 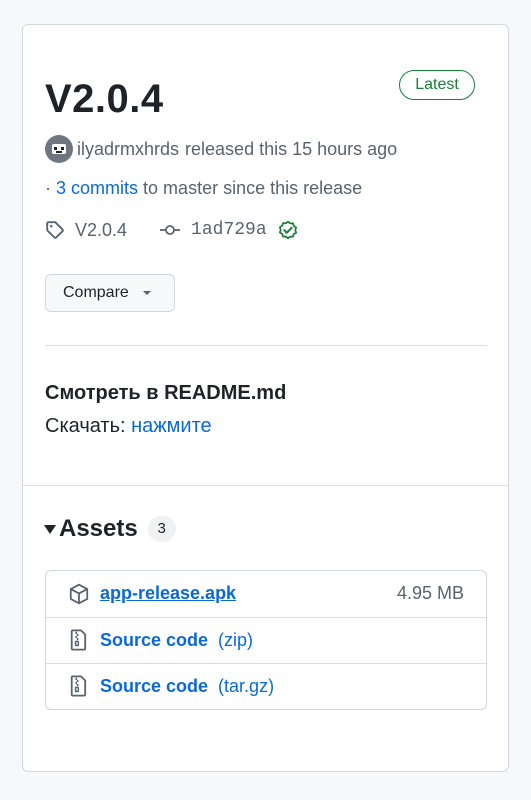 What do you see at coordinates (128, 426) in the screenshot?
I see `download-line: Скачать: нажмите` at bounding box center [128, 426].